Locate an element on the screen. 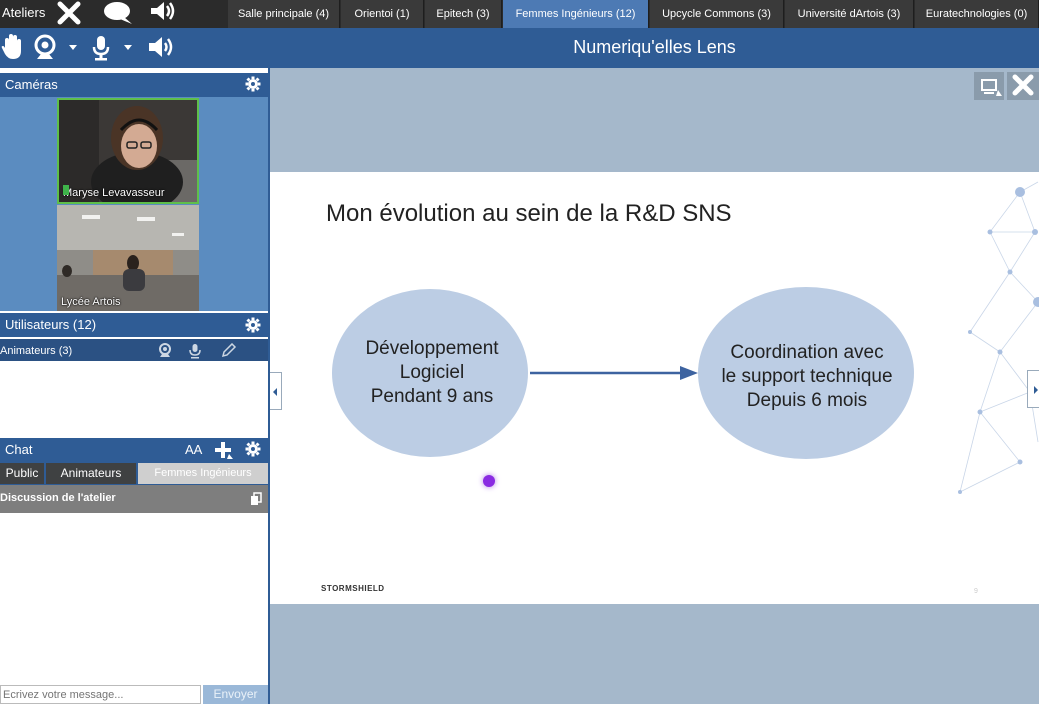  left-bubble-text: Développement Logiciel Pendant 9 ans is located at coordinates (432, 373).